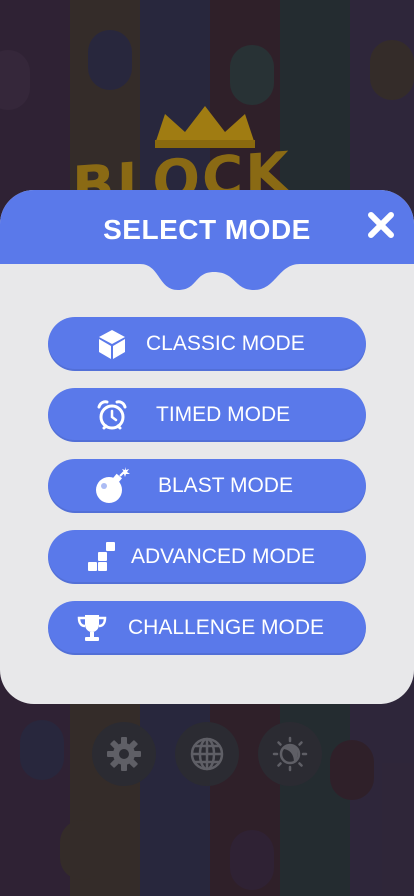 This screenshot has width=414, height=896. I want to click on settings-button, so click(124, 754).